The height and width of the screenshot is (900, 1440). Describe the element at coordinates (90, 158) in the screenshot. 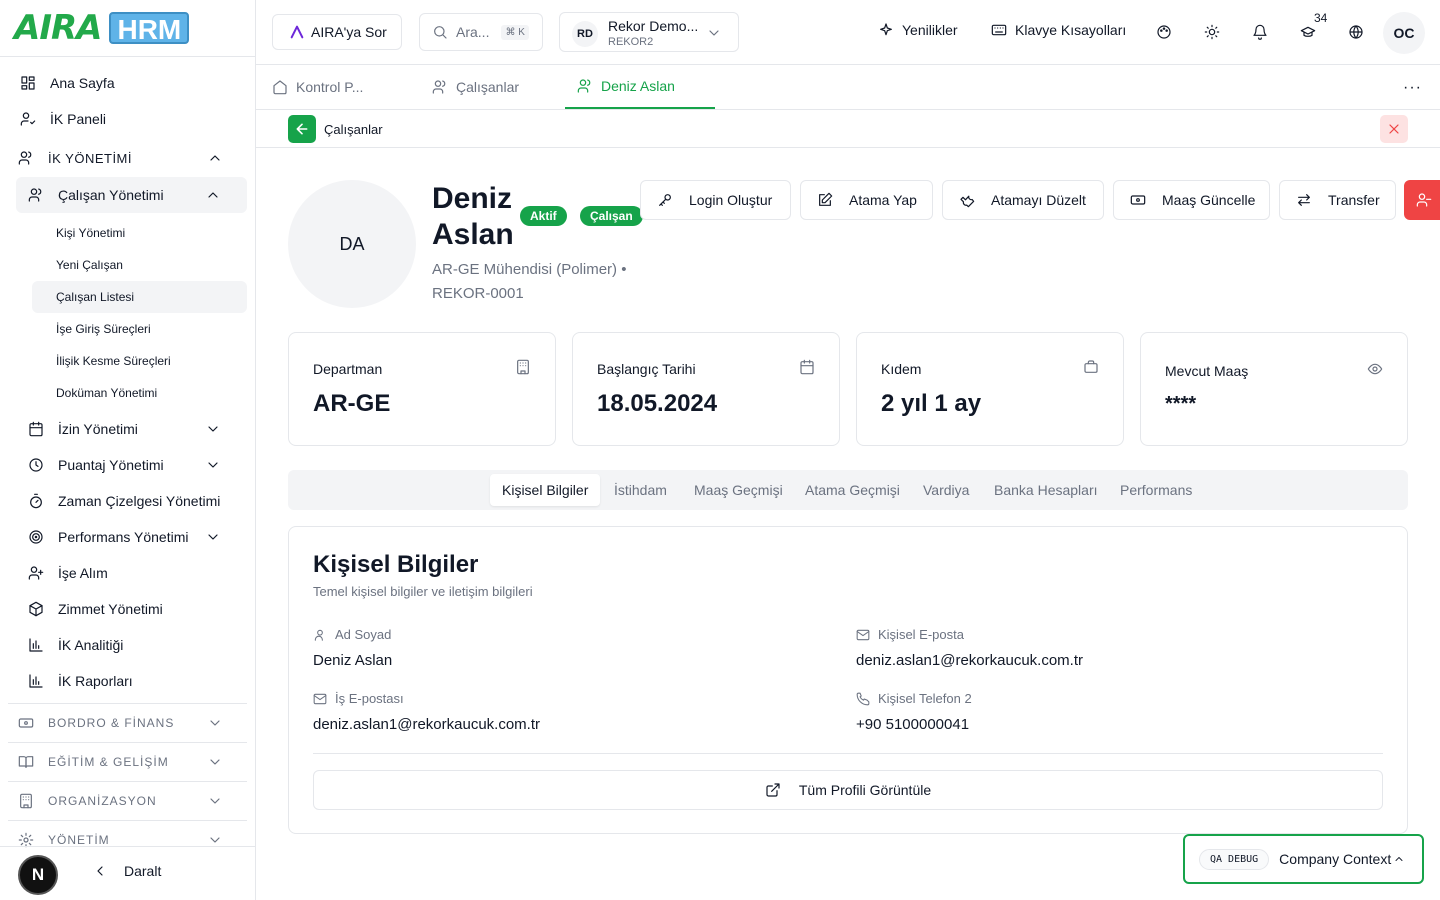

I see `section-label: İK YÖNETİMİ` at that location.